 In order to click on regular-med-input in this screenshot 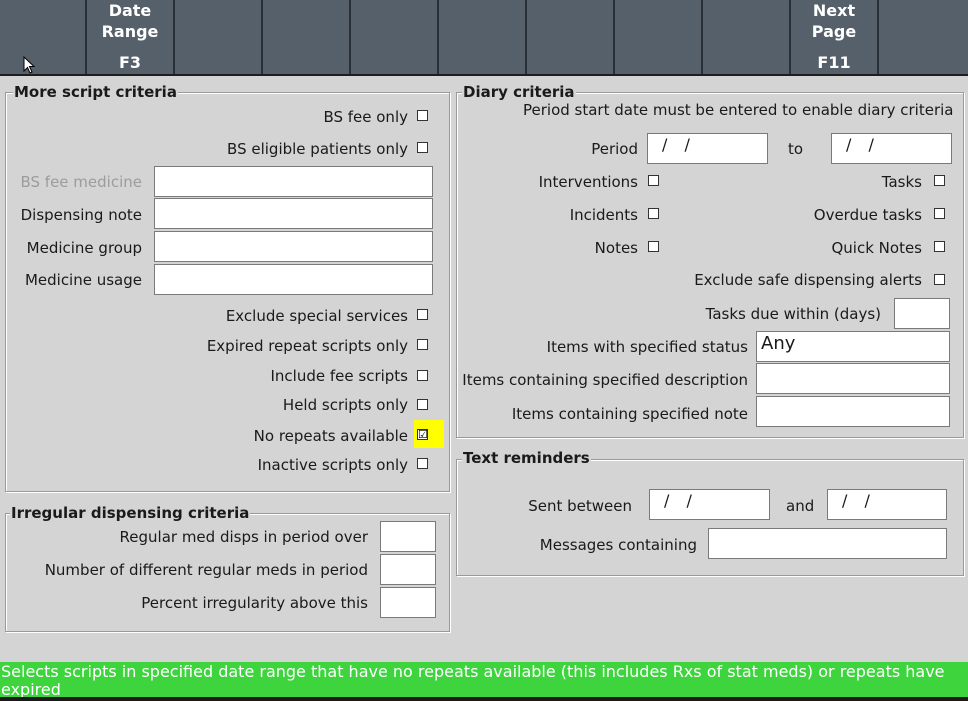, I will do `click(408, 536)`.